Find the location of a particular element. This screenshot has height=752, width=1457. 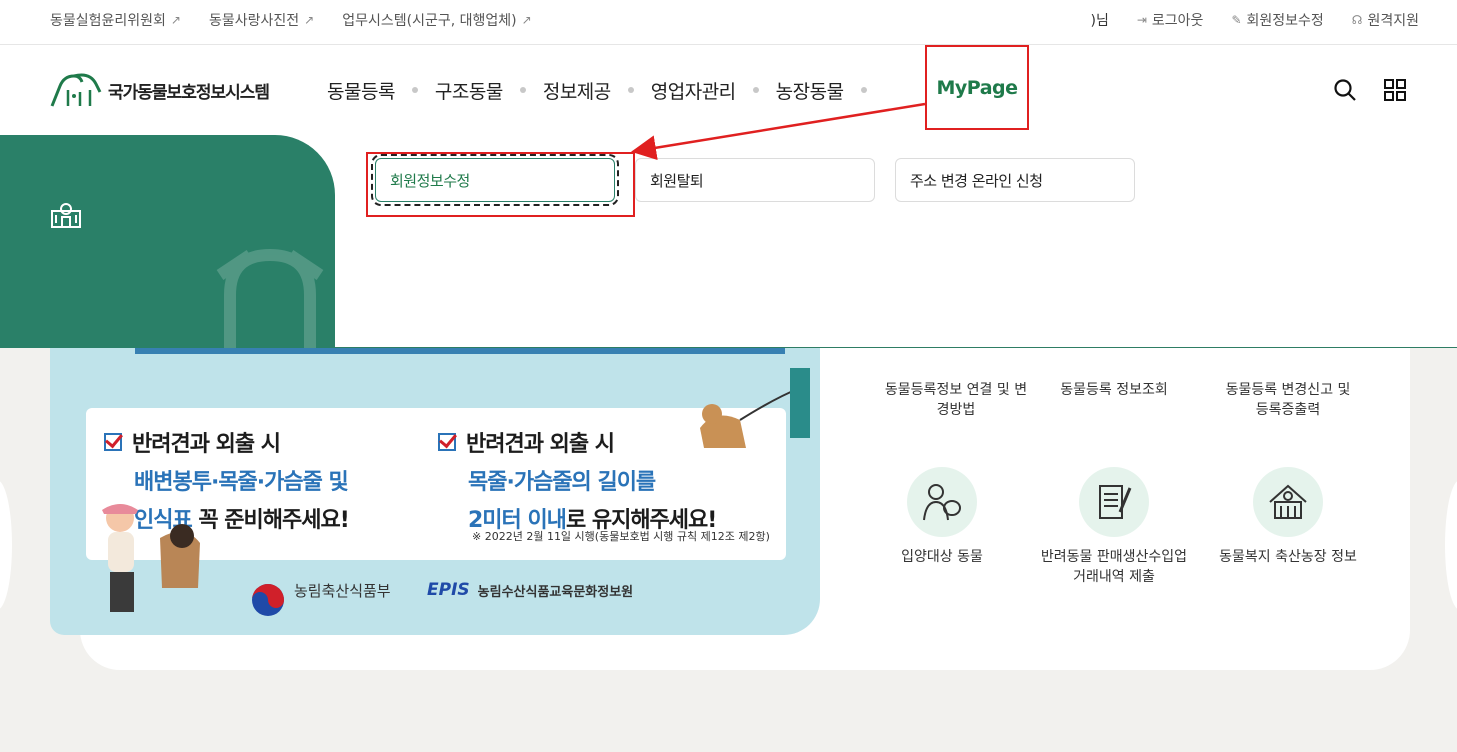

notice1-line3-rest: 꼭 준비해주세요! is located at coordinates (270, 520).